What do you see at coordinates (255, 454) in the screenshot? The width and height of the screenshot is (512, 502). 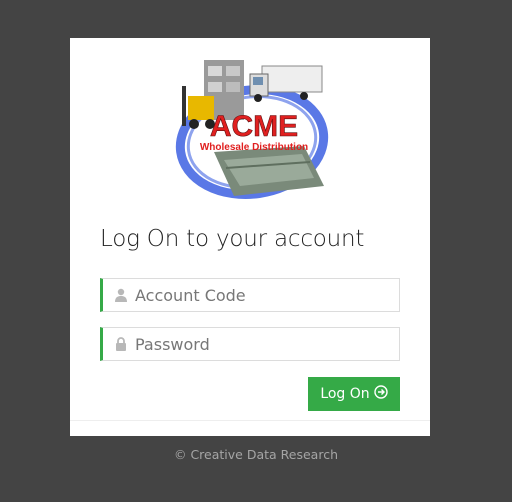 I see `copyright-footer: © Creative Data Research` at bounding box center [255, 454].